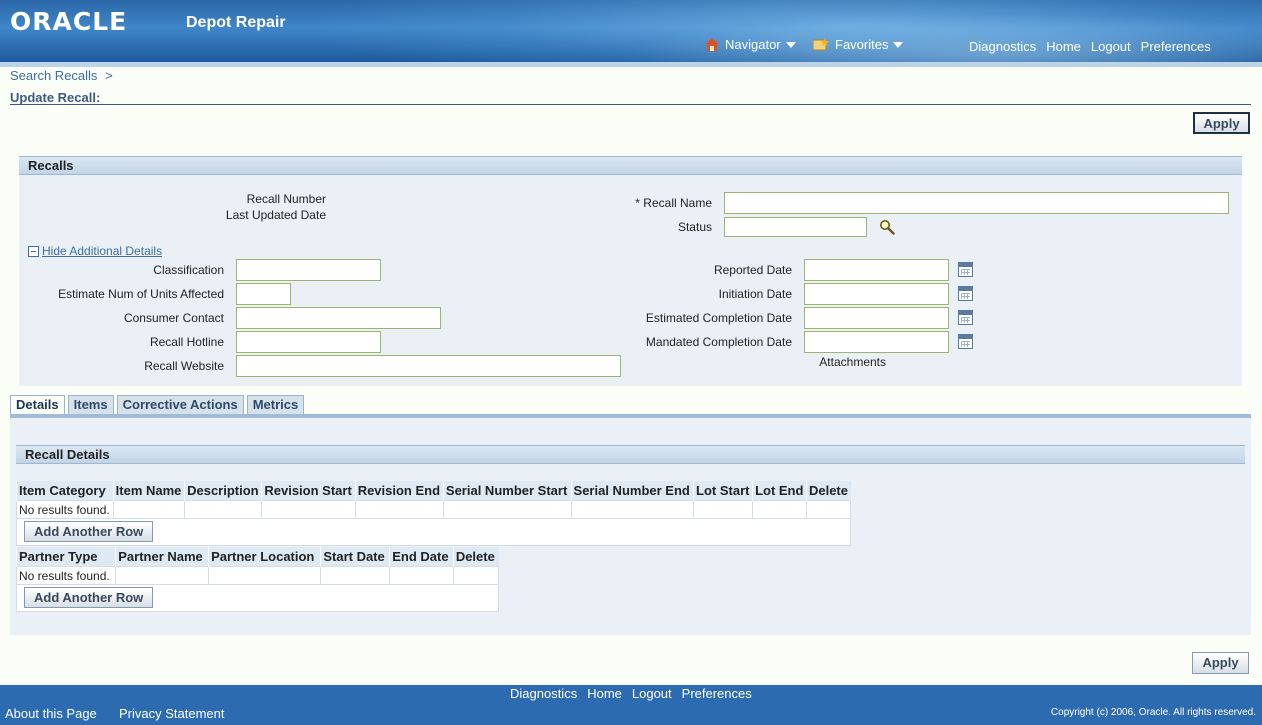  Describe the element at coordinates (1220, 663) in the screenshot. I see `apply-button-bottom: Apply` at that location.